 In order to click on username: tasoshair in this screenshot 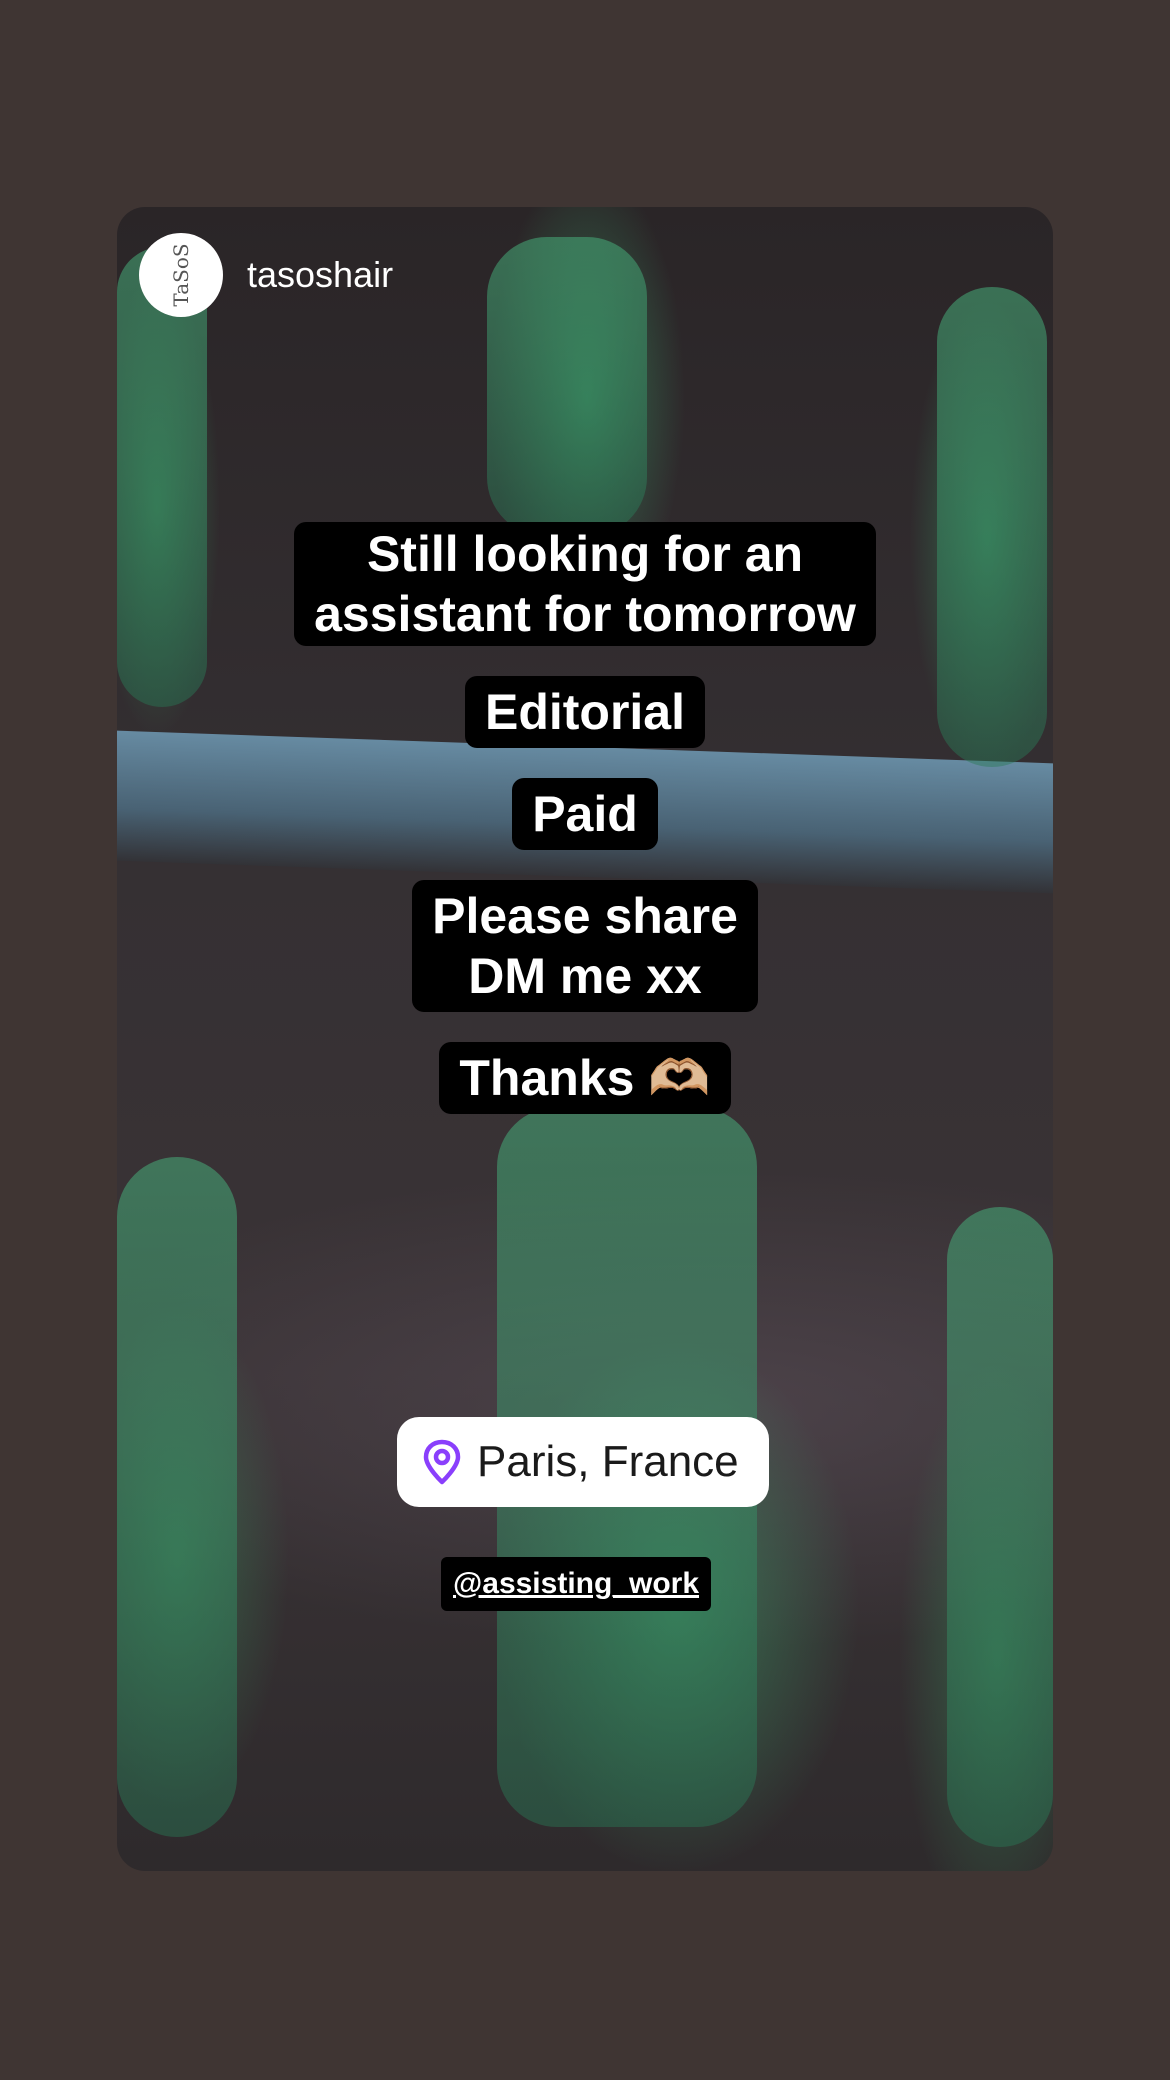, I will do `click(320, 275)`.